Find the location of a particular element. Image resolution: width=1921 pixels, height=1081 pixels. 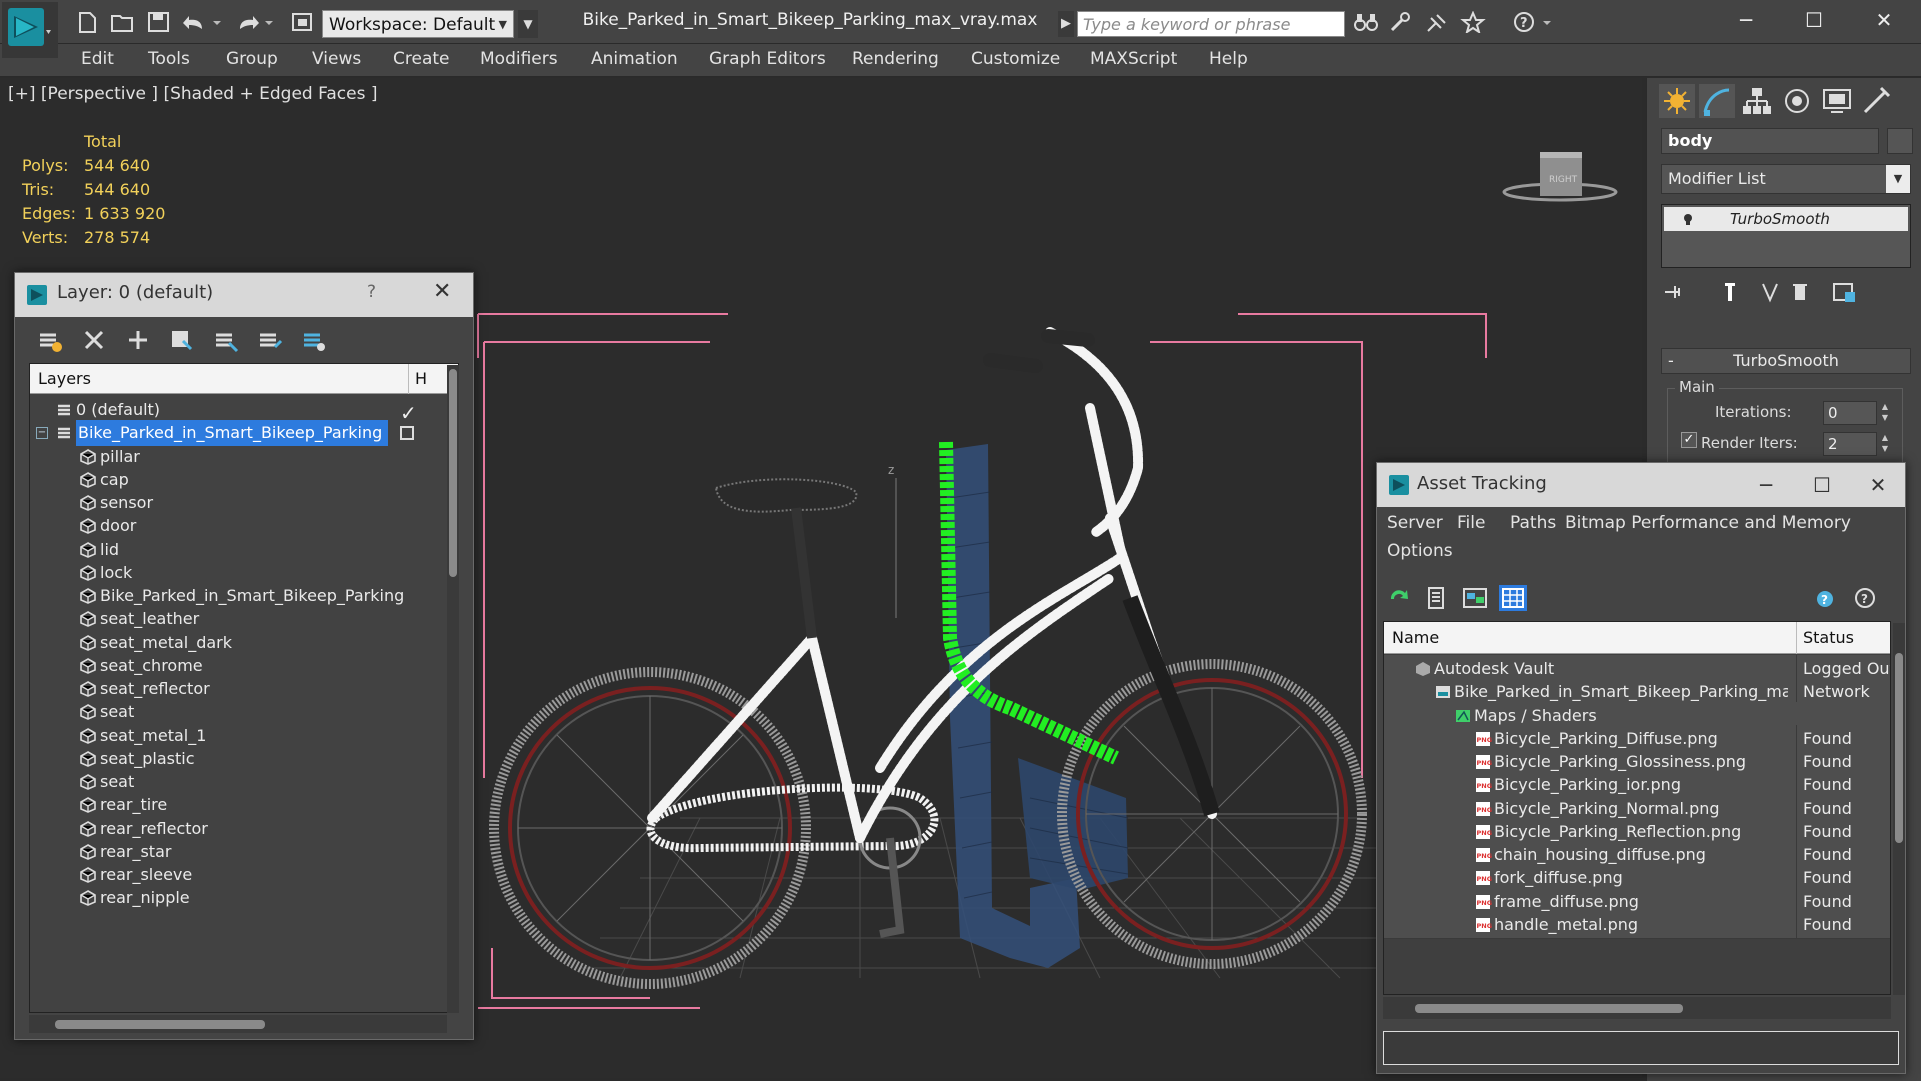

menu-help: Help is located at coordinates (1228, 59).